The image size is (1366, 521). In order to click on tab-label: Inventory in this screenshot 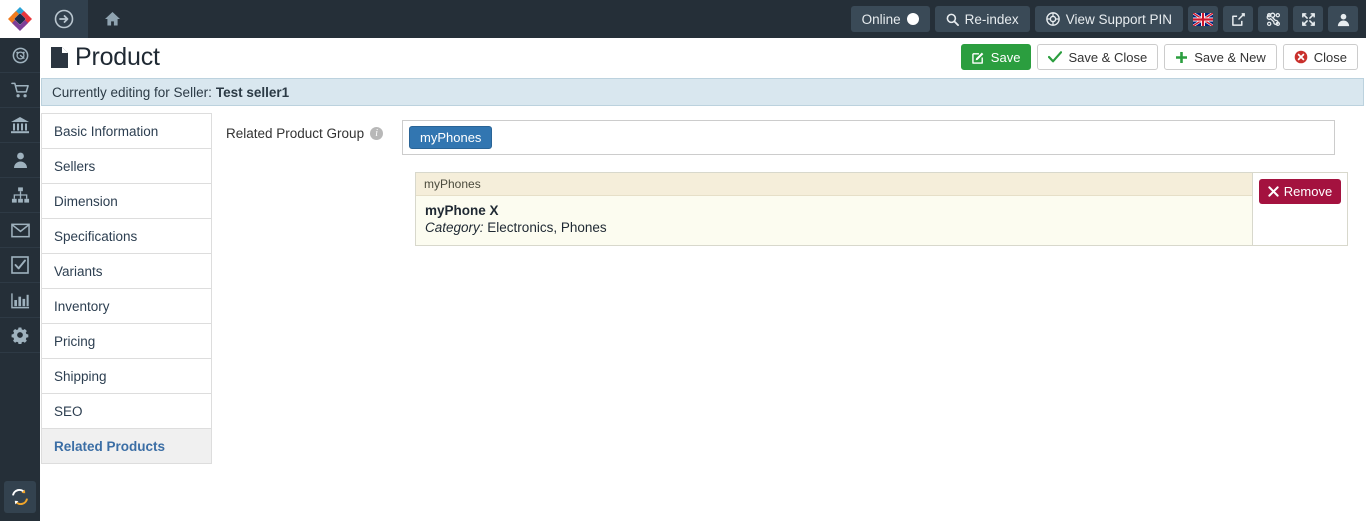, I will do `click(82, 306)`.